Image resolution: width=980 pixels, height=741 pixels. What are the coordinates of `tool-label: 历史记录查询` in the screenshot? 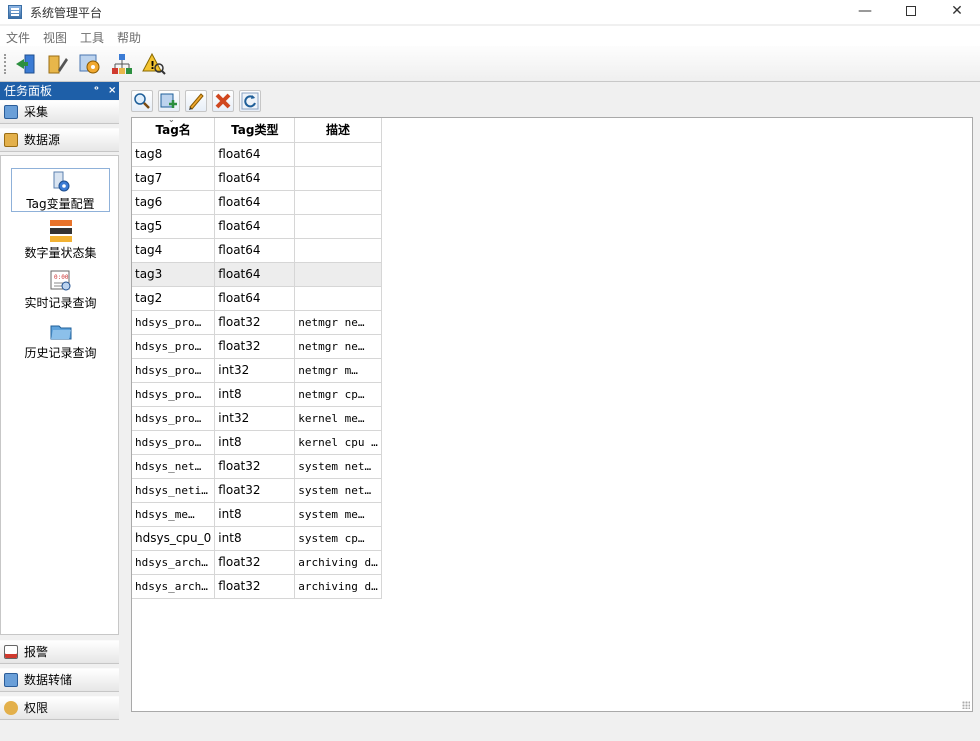 It's located at (60, 353).